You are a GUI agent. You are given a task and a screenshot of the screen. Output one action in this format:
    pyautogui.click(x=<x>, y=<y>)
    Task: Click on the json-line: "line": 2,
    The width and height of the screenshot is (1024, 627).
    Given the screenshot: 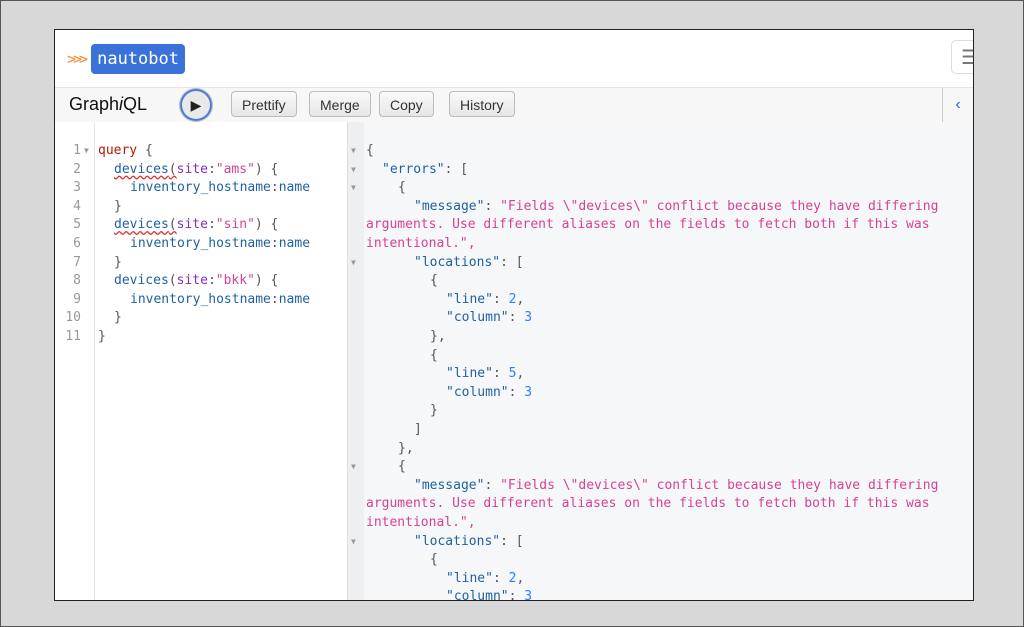 What is the action you would take?
    pyautogui.click(x=485, y=578)
    